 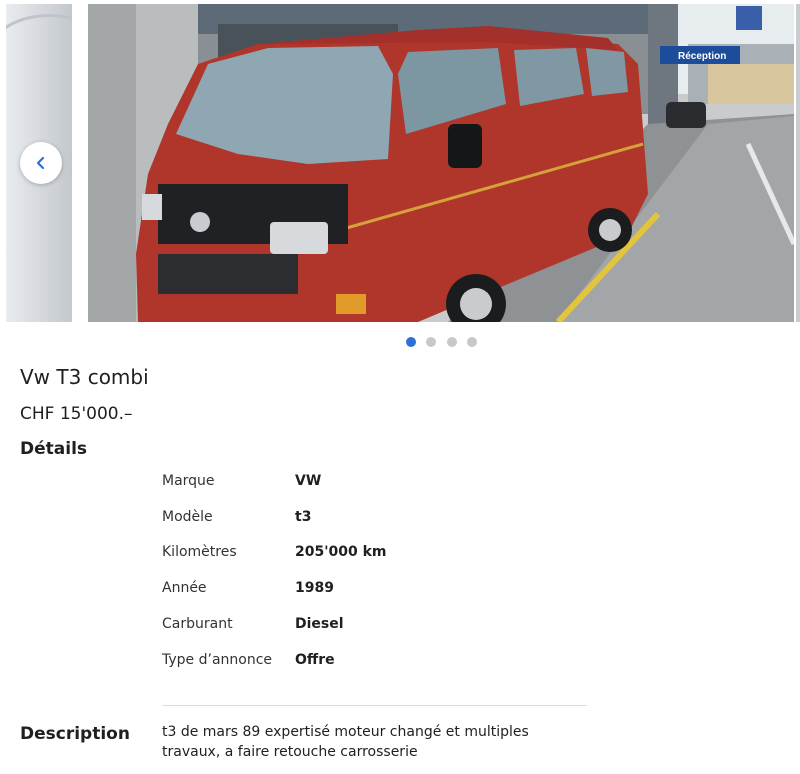 I want to click on spec-label: Kilomètres, so click(x=199, y=552).